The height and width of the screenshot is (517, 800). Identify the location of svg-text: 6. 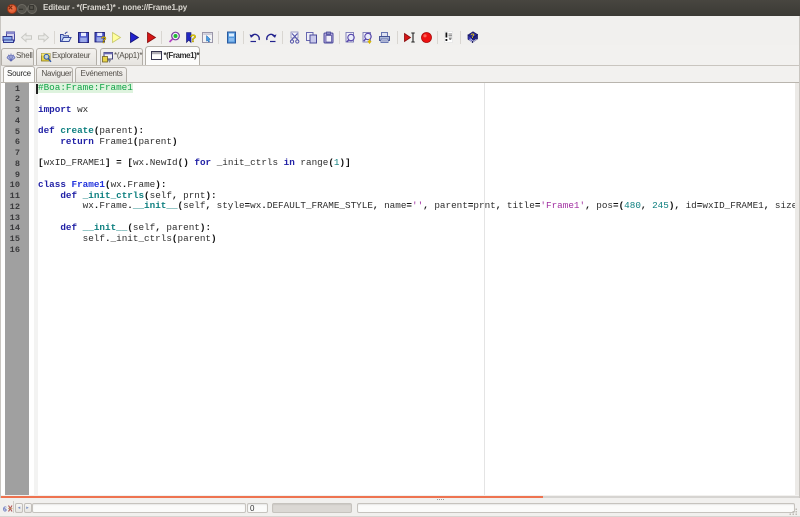
(5, 508).